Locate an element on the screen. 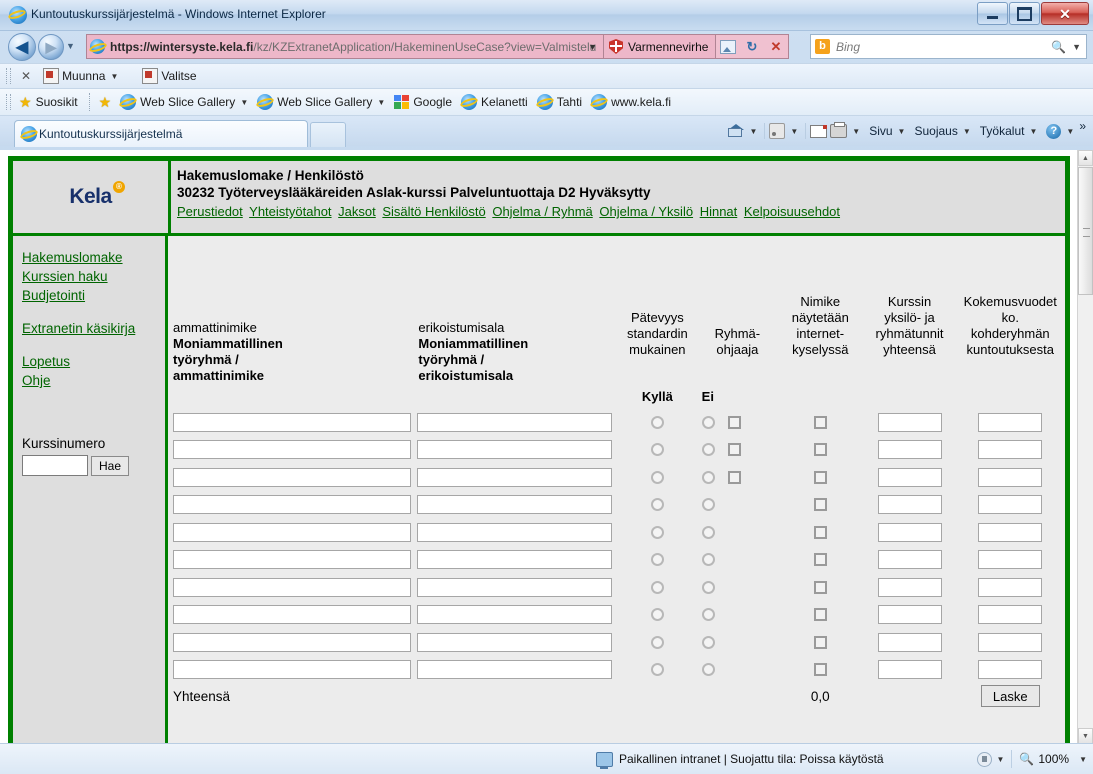 This screenshot has width=1093, height=774. refresh-button: ↻ is located at coordinates (752, 46).